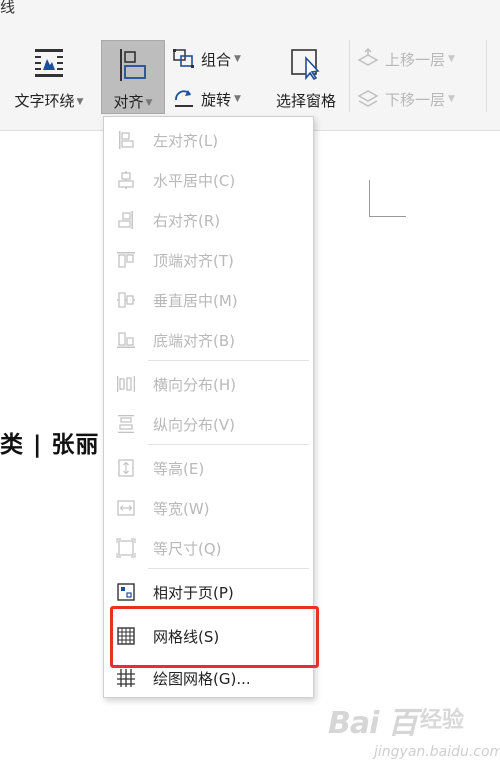  What do you see at coordinates (415, 59) in the screenshot?
I see `bring-forward-label: 上移一层` at bounding box center [415, 59].